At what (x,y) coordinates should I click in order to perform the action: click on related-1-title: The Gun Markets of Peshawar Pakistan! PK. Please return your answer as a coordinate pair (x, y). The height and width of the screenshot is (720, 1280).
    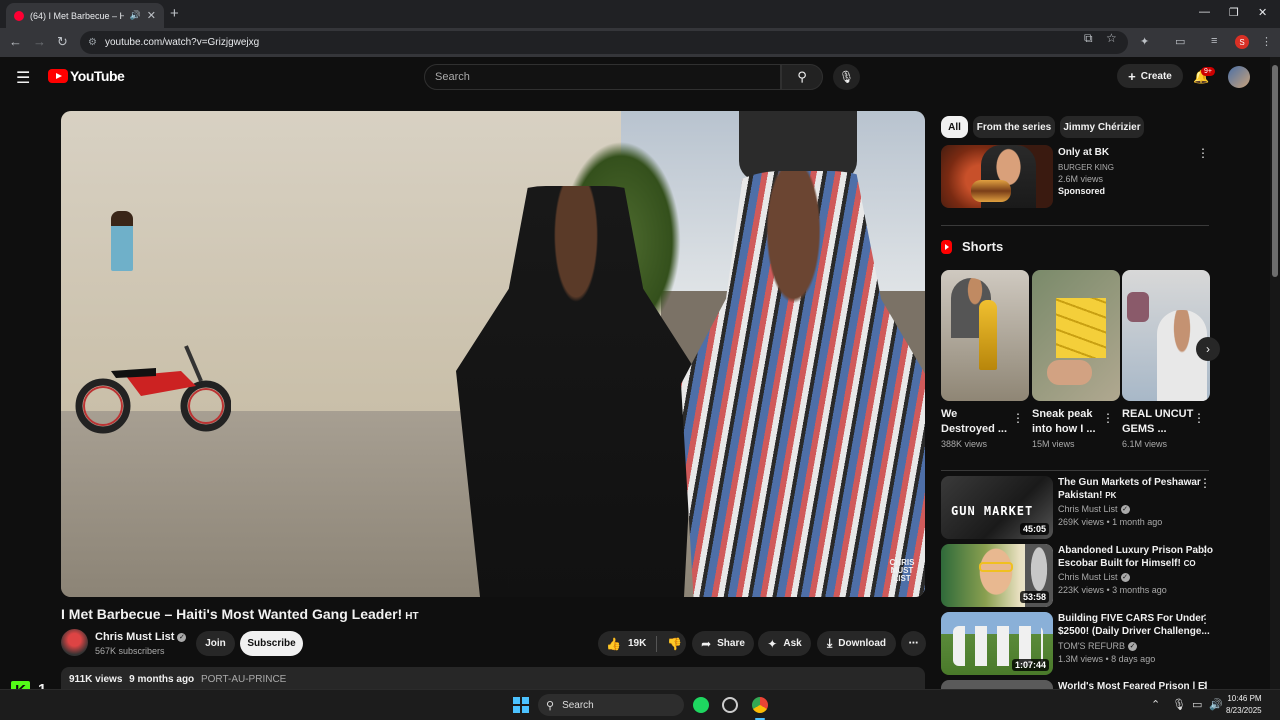
    Looking at the image, I should click on (1129, 489).